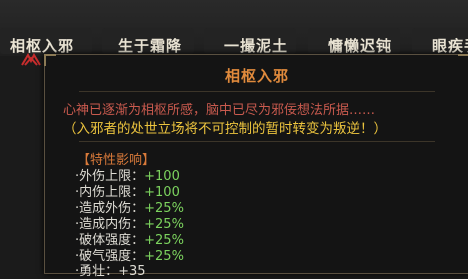 Image resolution: width=468 pixels, height=279 pixels. I want to click on tab-label: 眼疾手, so click(450, 46).